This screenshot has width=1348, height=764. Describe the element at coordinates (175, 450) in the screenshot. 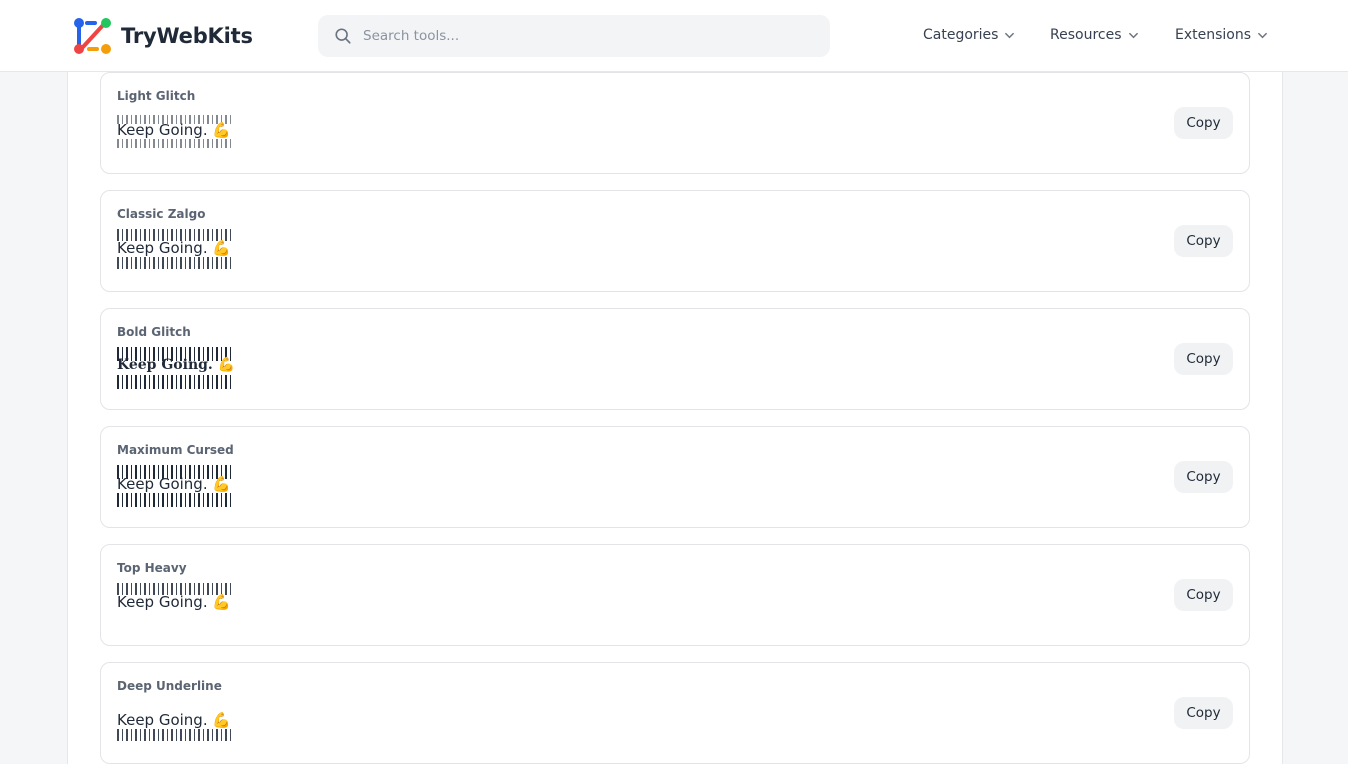

I see `style-name: Maximum Cursed` at that location.